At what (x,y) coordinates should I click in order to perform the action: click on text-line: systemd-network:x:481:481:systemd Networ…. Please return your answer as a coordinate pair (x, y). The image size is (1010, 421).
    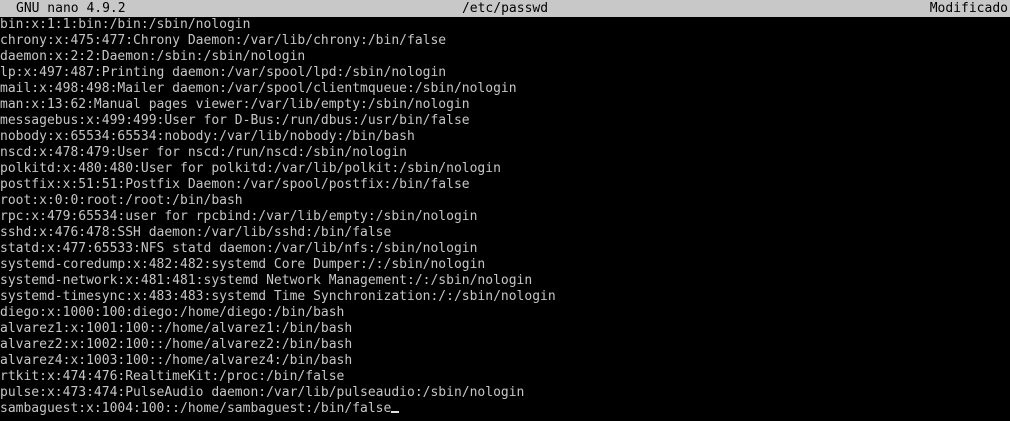
    Looking at the image, I should click on (505, 281).